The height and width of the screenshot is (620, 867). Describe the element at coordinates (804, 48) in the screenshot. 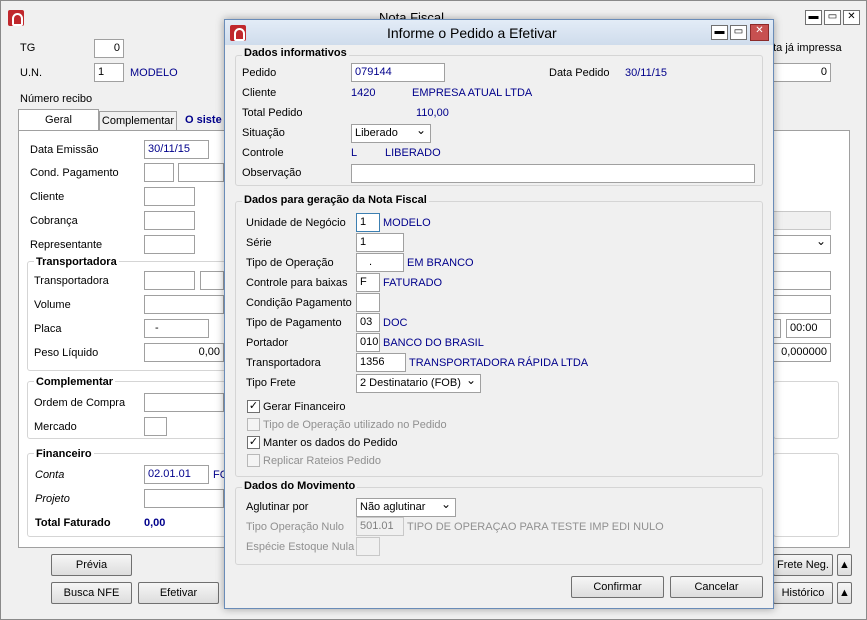

I see `nota-impressa-label: ota já impressa` at that location.